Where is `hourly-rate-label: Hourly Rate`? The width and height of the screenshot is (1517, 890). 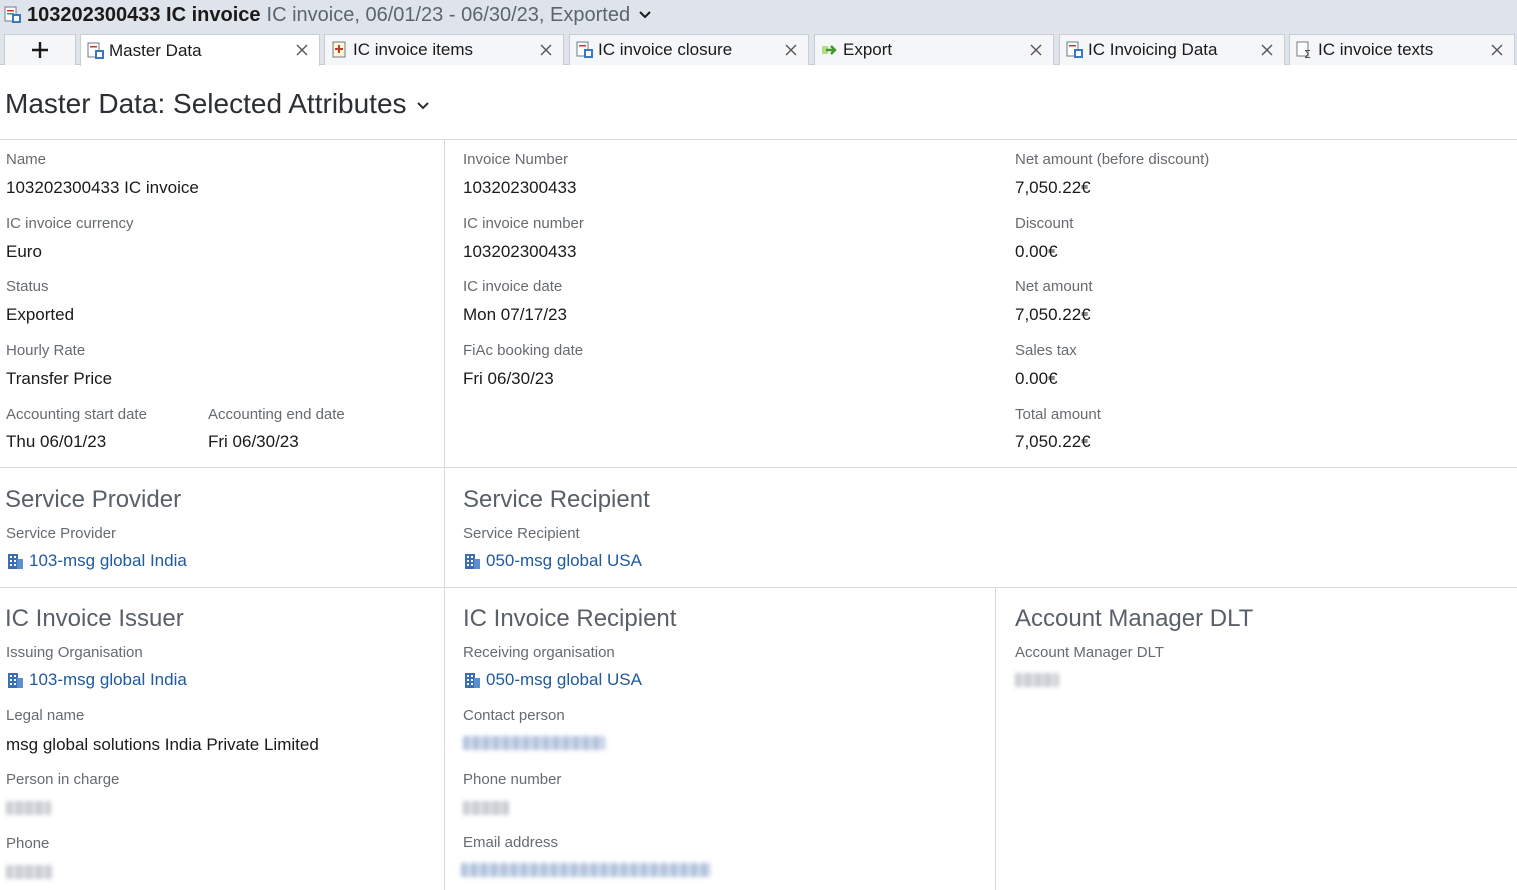 hourly-rate-label: Hourly Rate is located at coordinates (46, 350).